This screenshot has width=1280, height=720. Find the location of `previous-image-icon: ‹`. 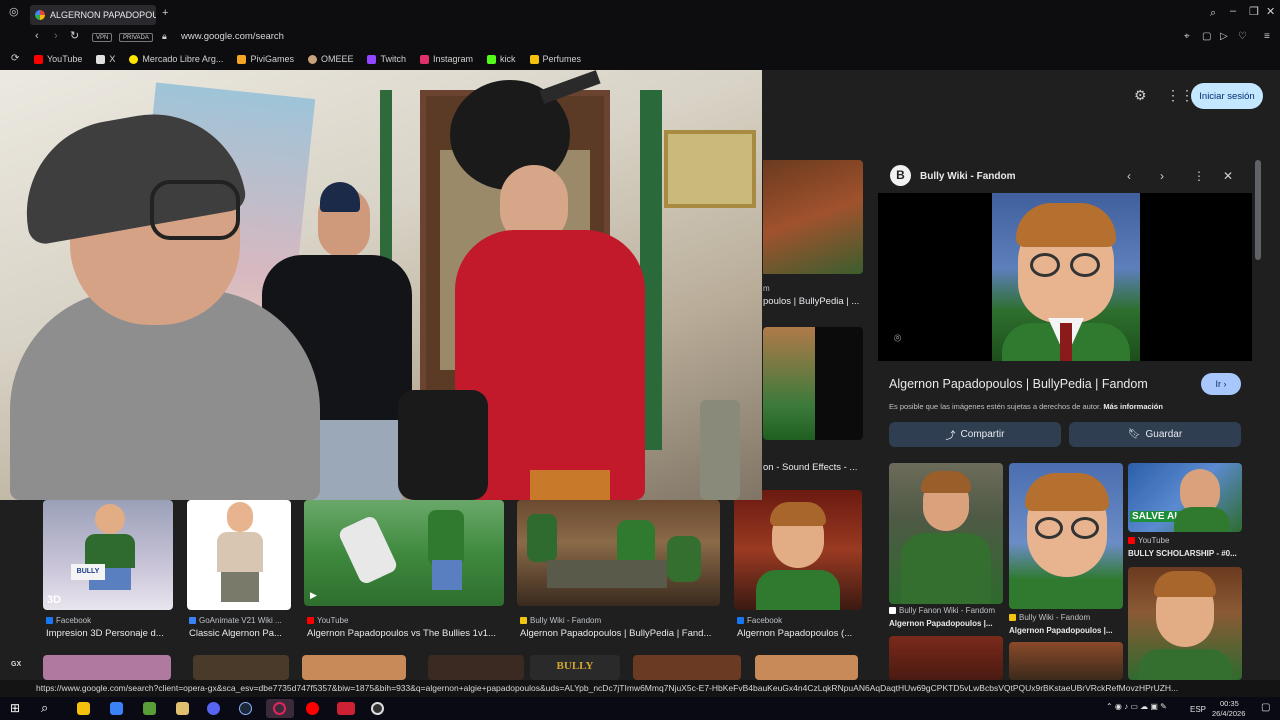

previous-image-icon: ‹ is located at coordinates (1129, 176).